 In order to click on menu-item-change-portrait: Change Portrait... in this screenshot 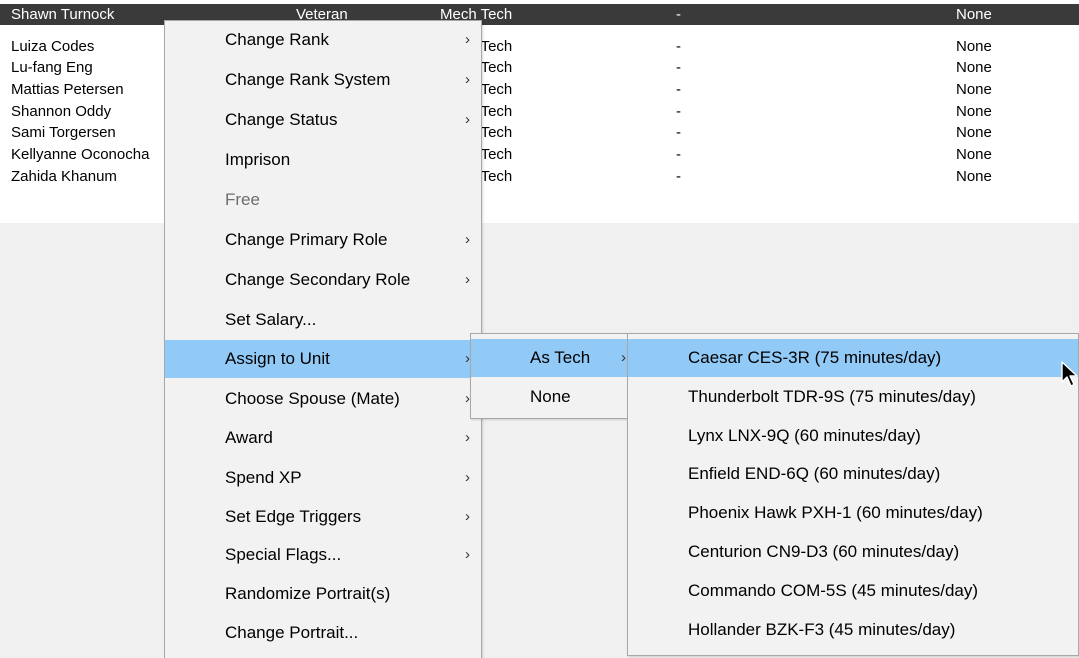, I will do `click(323, 633)`.